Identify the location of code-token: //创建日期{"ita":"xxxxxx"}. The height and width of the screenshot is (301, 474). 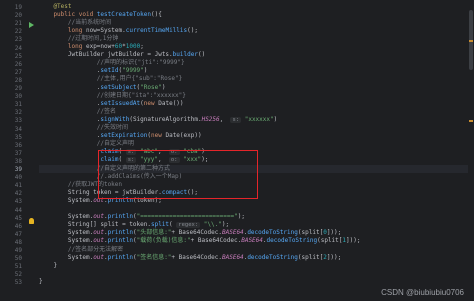
(112, 95).